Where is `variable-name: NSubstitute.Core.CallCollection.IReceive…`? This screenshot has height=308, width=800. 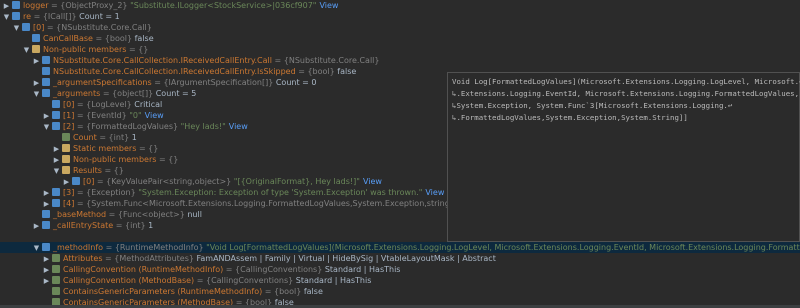 variable-name: NSubstitute.Core.CallCollection.IReceive… is located at coordinates (174, 71).